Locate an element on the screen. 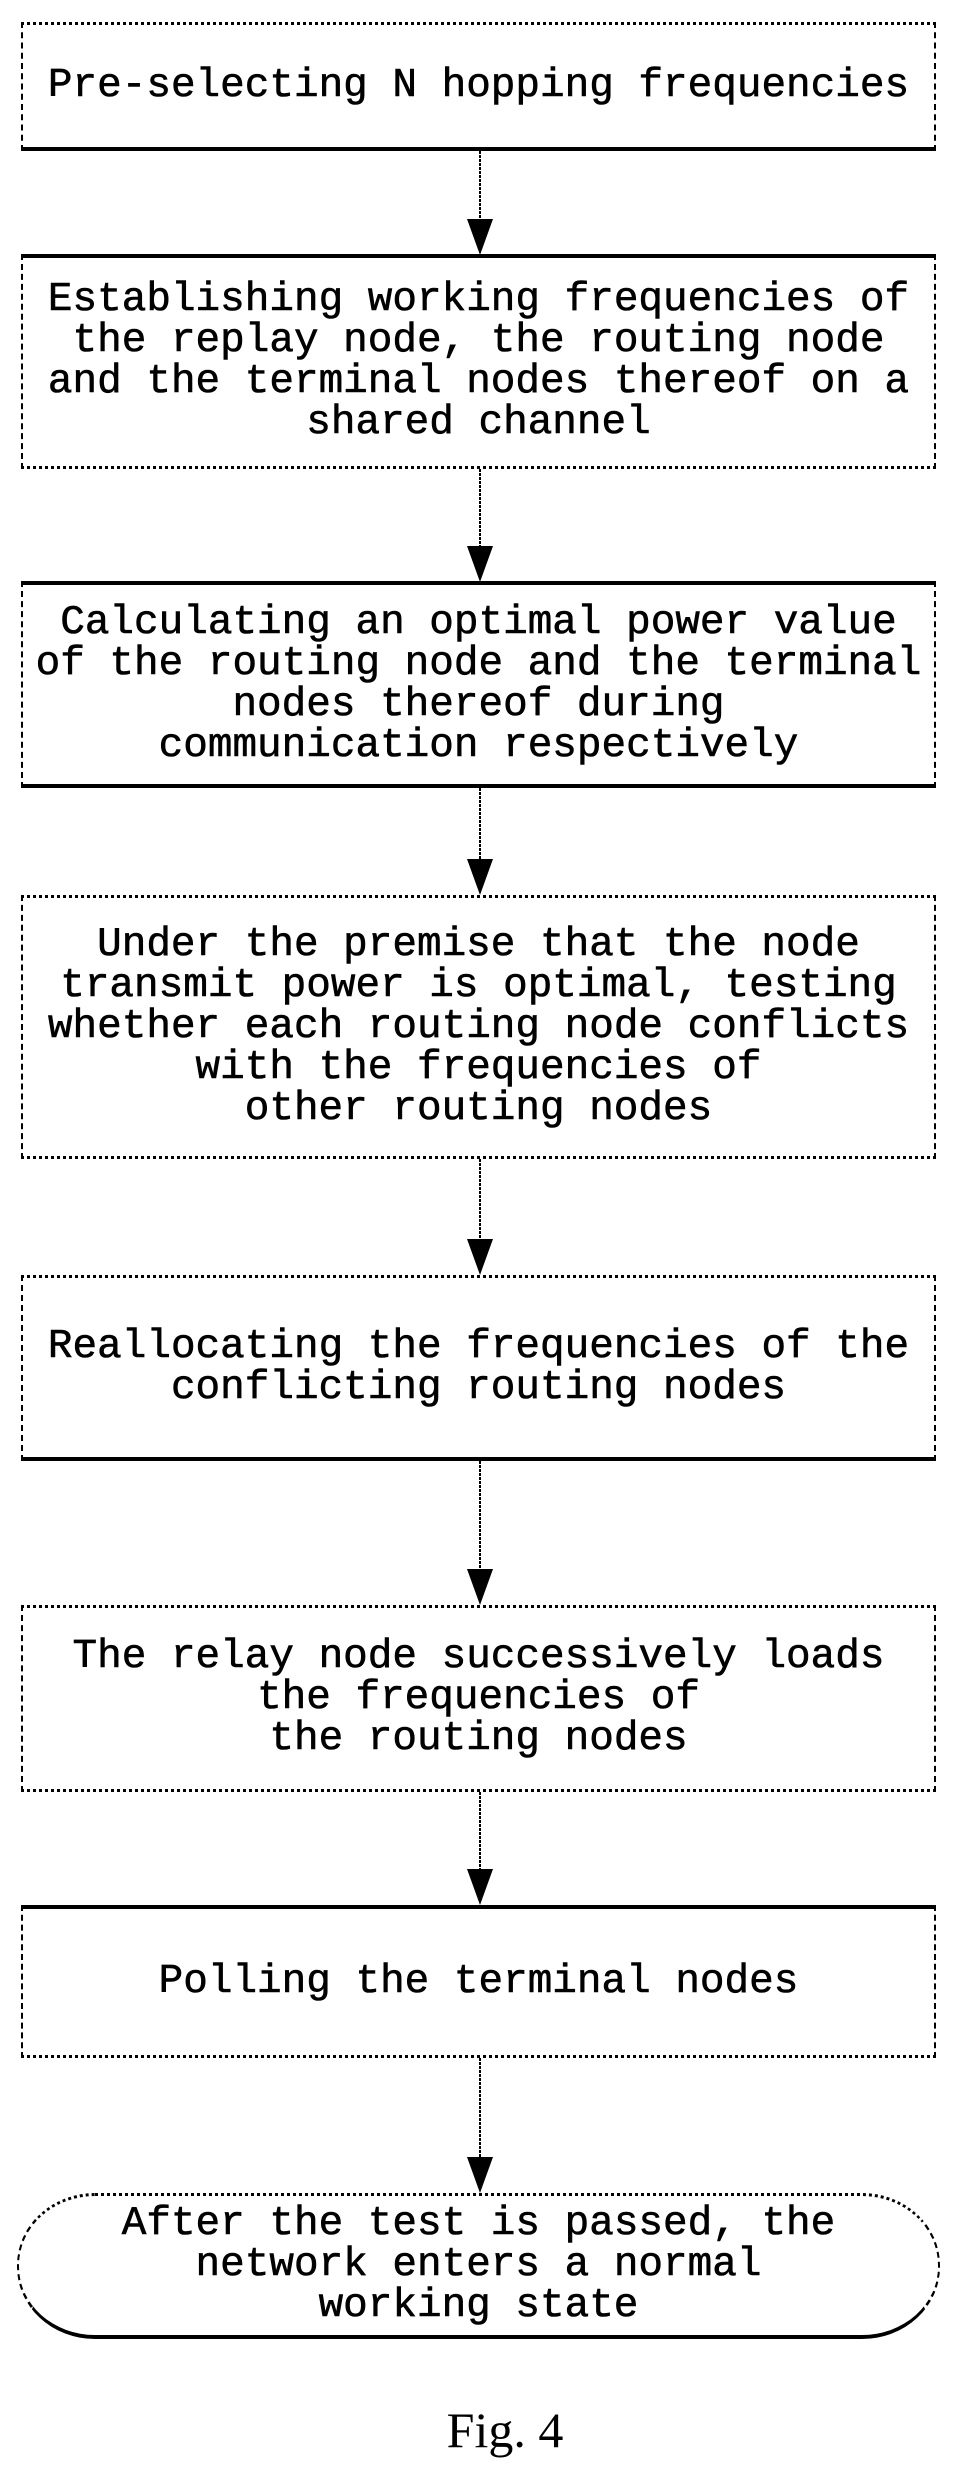  step-text-line: Polling the terminal nodes is located at coordinates (478, 1981).